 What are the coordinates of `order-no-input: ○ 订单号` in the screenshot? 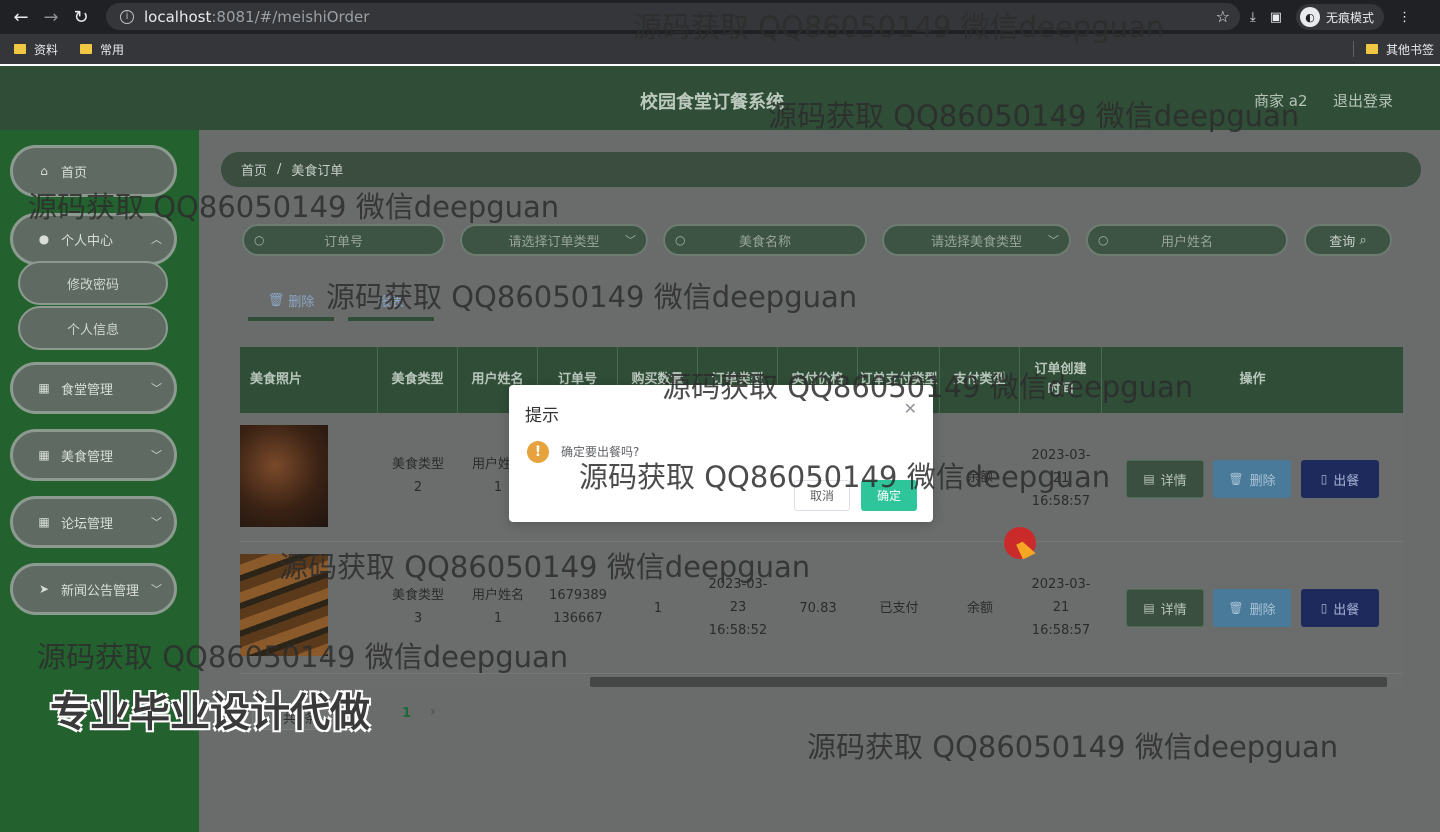 It's located at (343, 240).